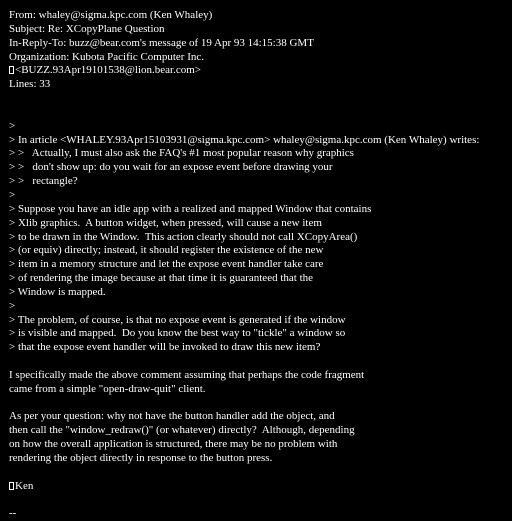  What do you see at coordinates (259, 71) in the screenshot?
I see `header-references: <BUZZ.93Apr19101538@lion.bear.com>` at bounding box center [259, 71].